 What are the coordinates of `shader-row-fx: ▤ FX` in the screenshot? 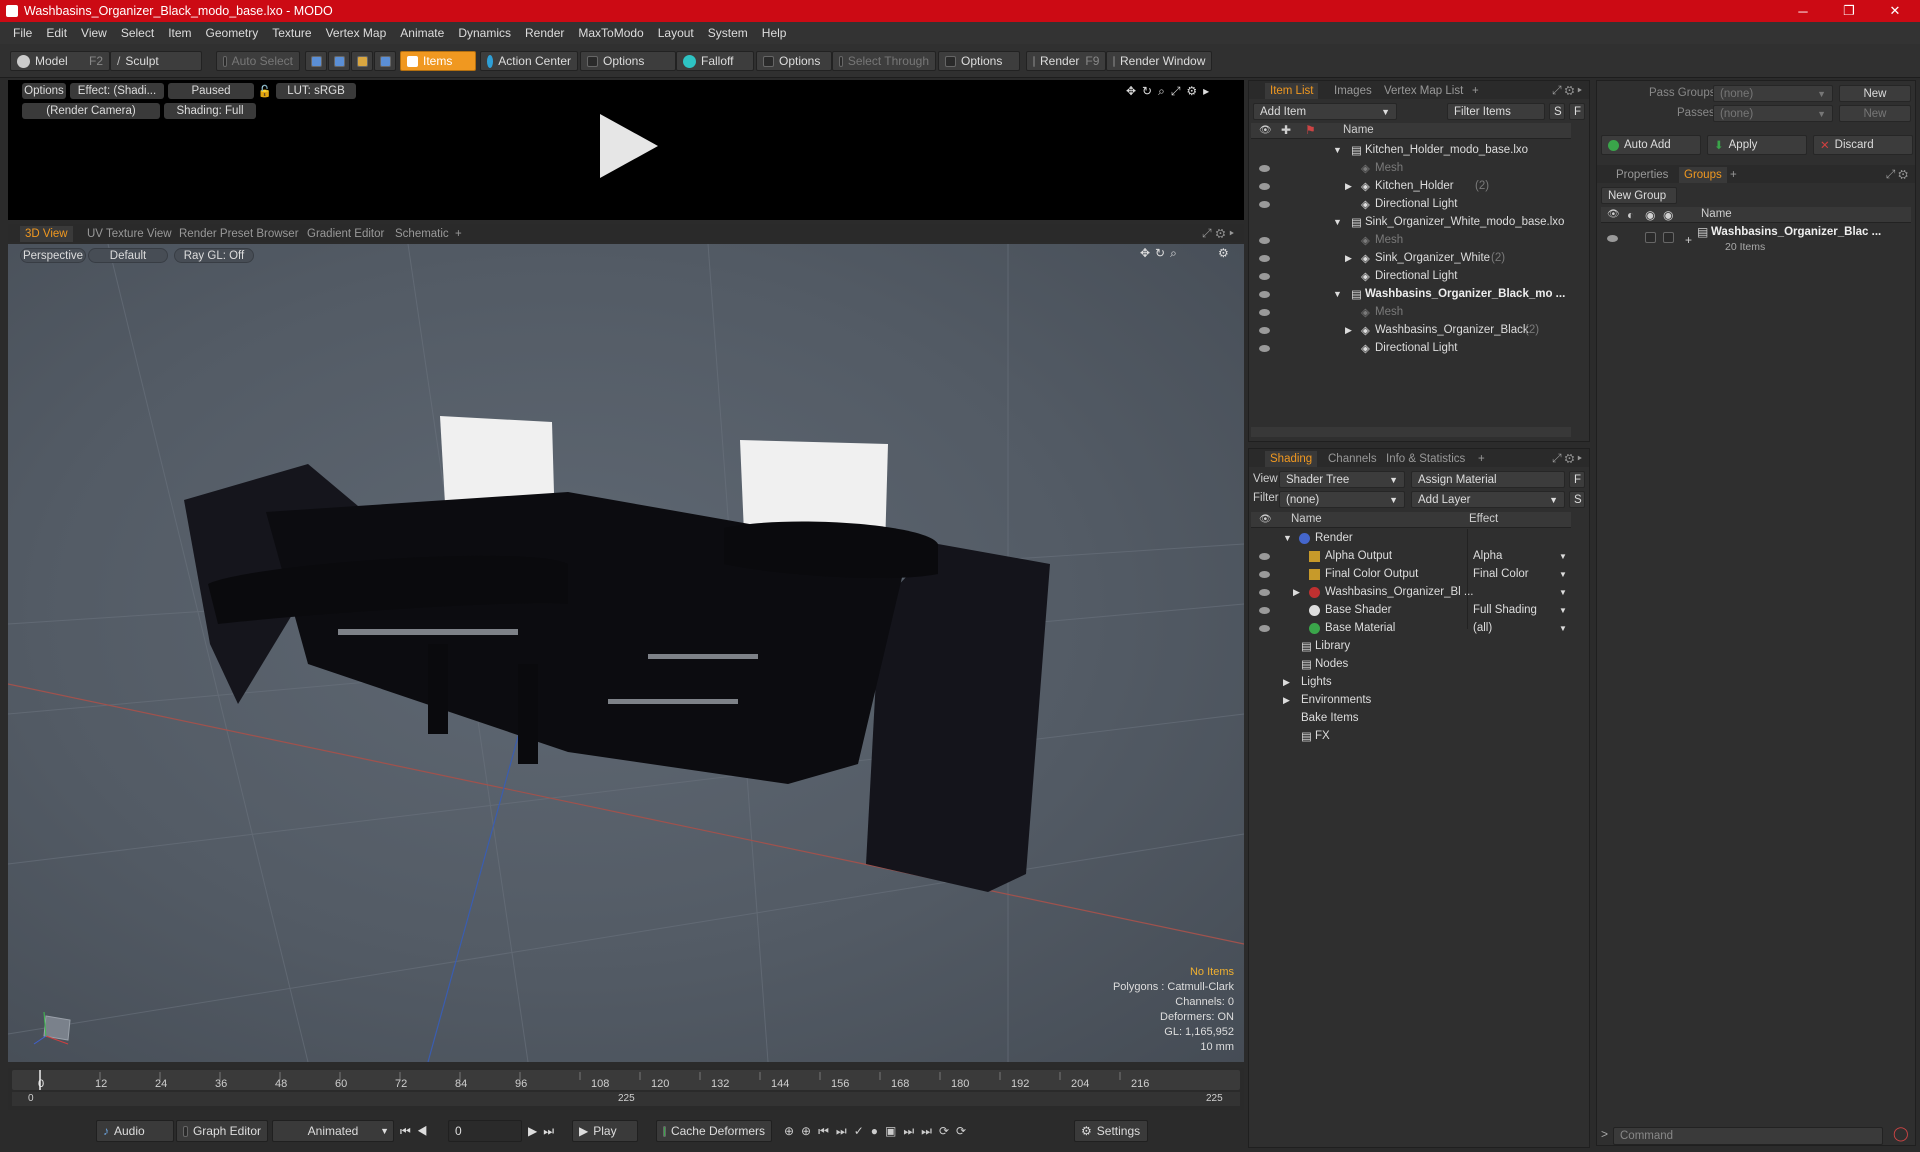 It's located at (1411, 736).